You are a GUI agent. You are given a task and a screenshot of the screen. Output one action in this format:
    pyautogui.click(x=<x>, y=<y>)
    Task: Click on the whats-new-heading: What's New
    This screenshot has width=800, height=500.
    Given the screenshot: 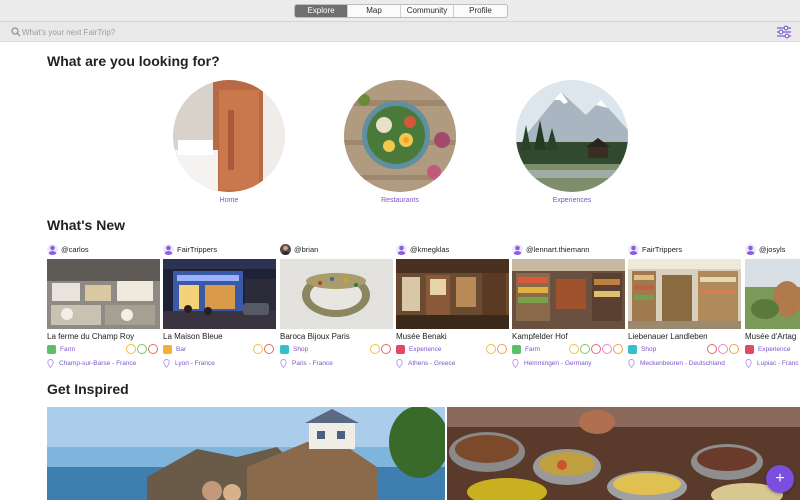 What is the action you would take?
    pyautogui.click(x=86, y=225)
    